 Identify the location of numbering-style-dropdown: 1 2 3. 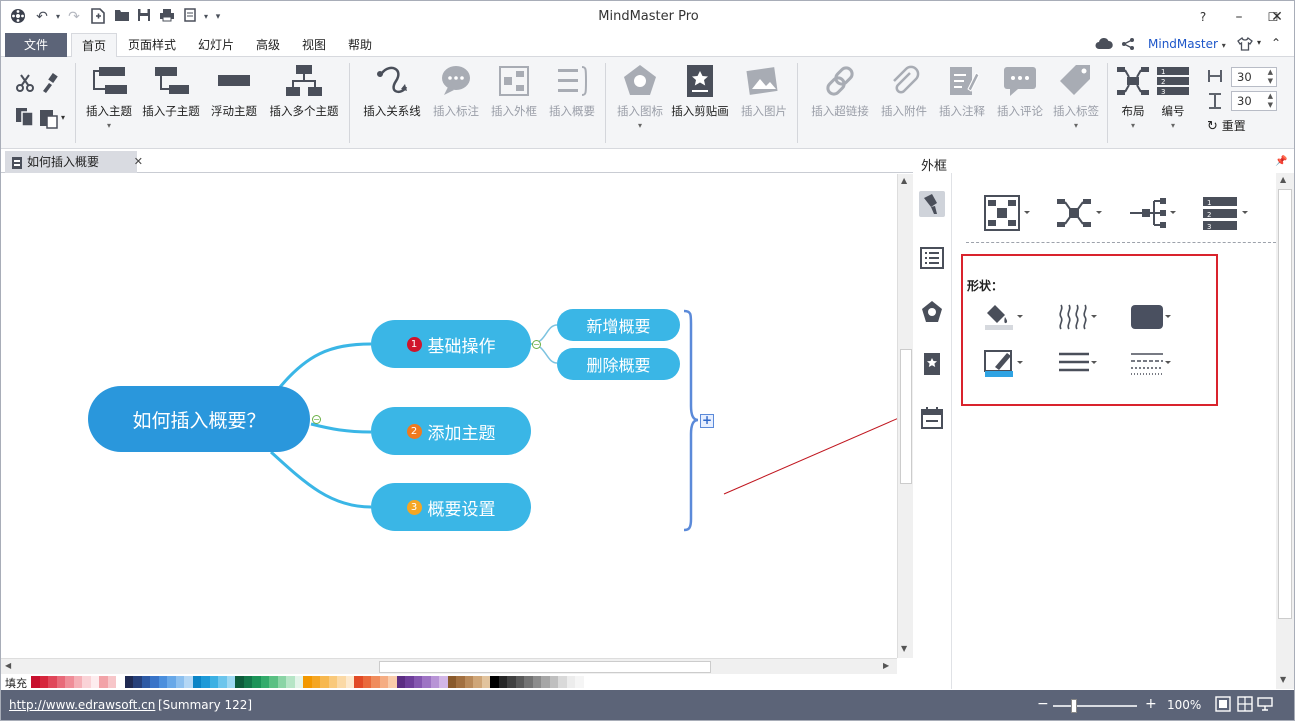
(1228, 214).